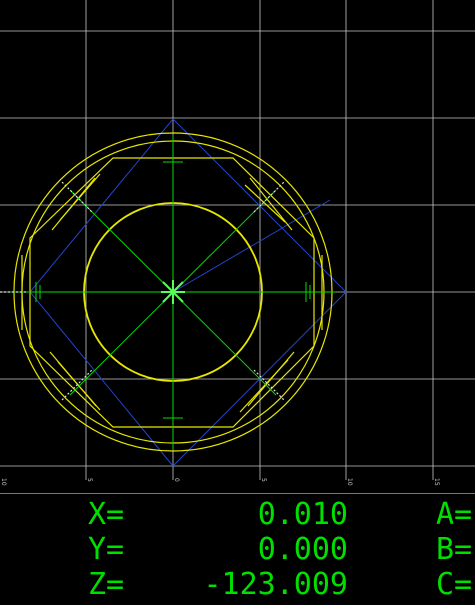  I want to click on axis-tick-label: 0, so click(176, 480).